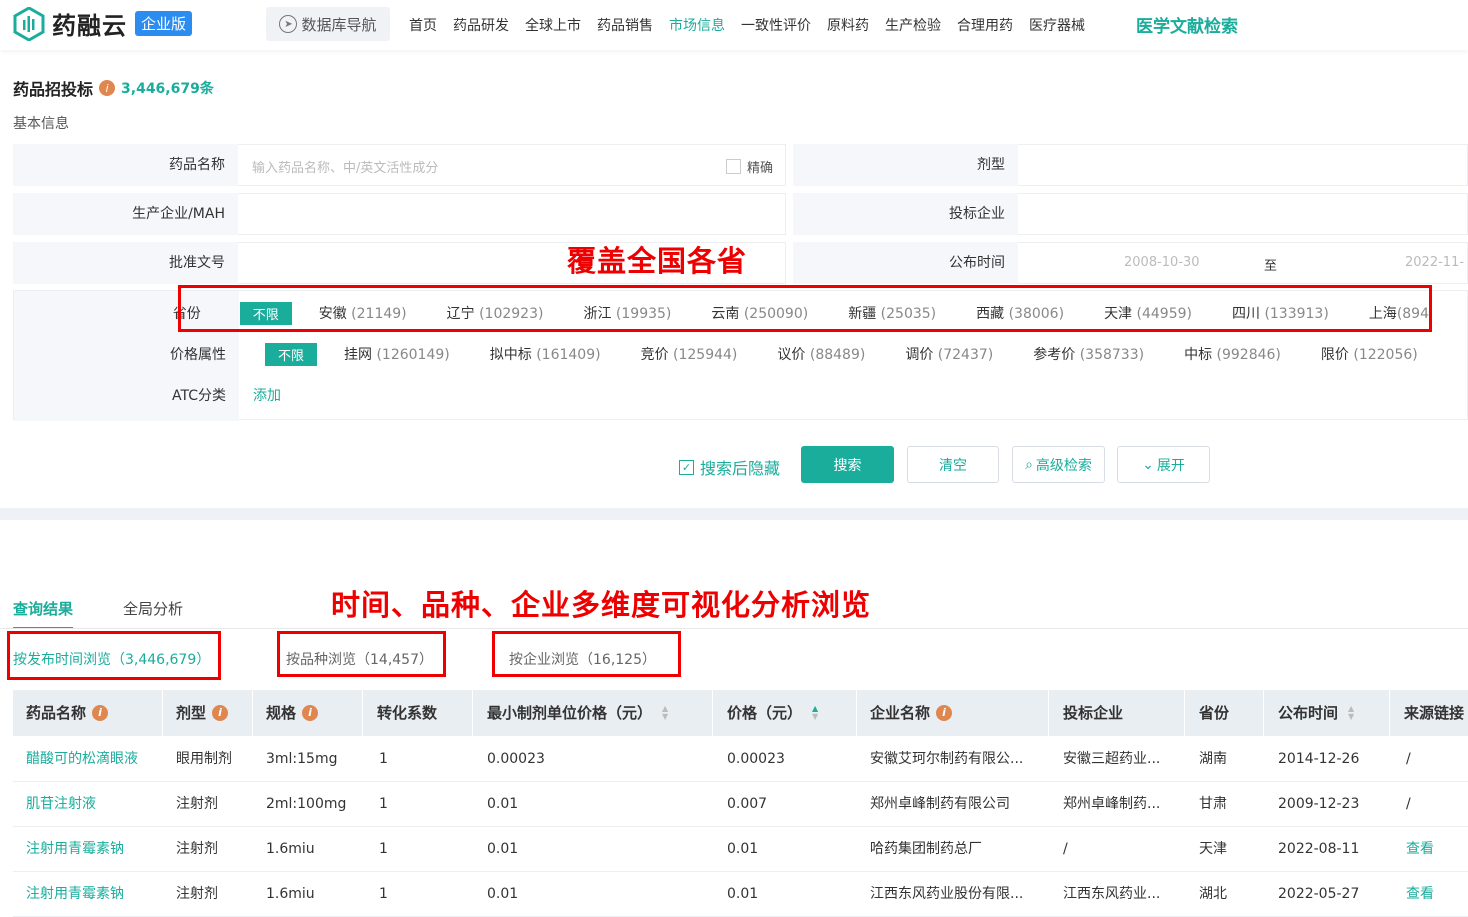 This screenshot has height=917, width=1468. I want to click on publish-time-cell: 2022-05-27, so click(1319, 894).